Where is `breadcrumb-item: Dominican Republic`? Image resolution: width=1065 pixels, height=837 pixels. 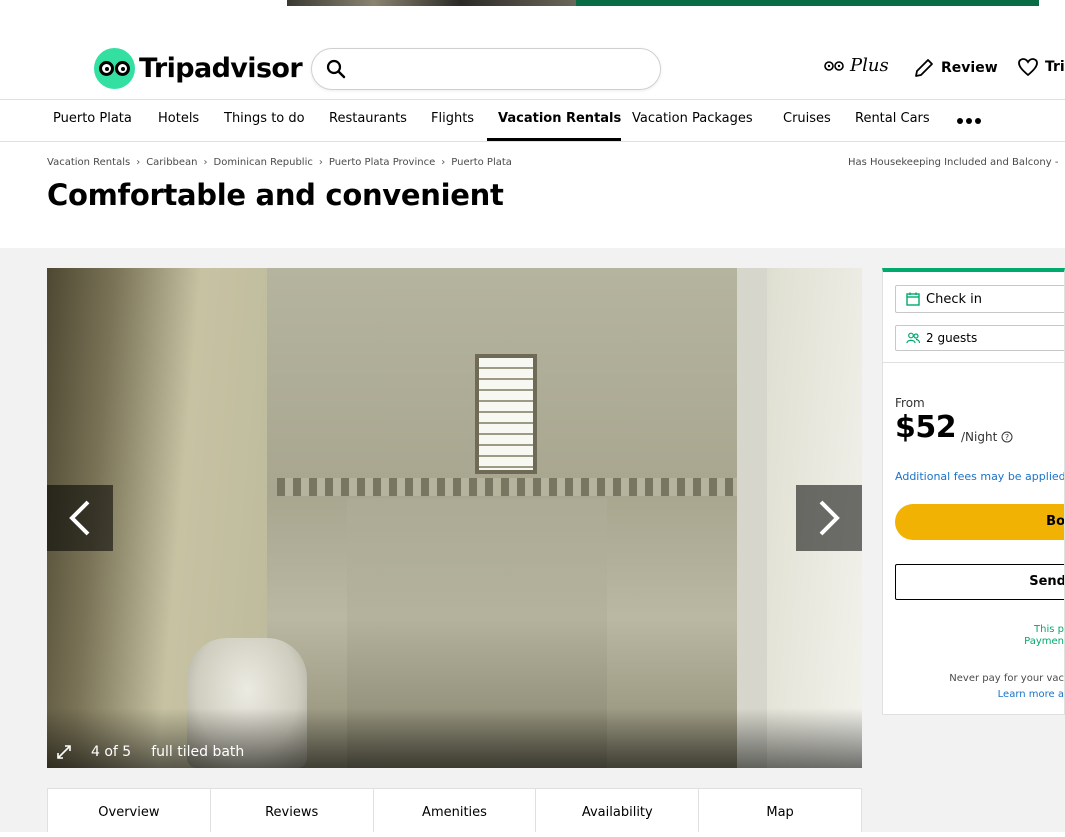 breadcrumb-item: Dominican Republic is located at coordinates (263, 162).